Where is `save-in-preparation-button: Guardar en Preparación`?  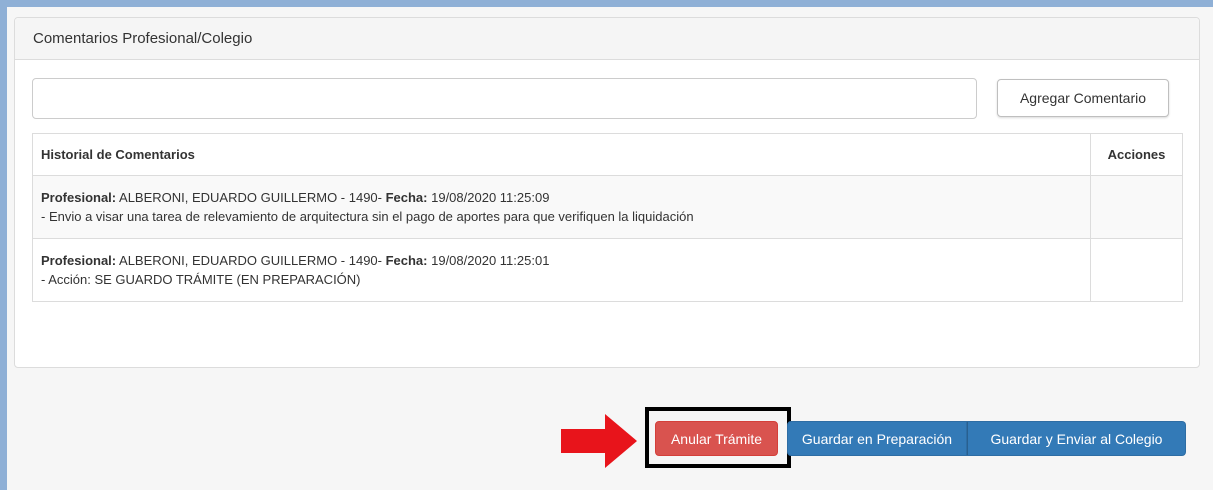 save-in-preparation-button: Guardar en Preparación is located at coordinates (877, 438).